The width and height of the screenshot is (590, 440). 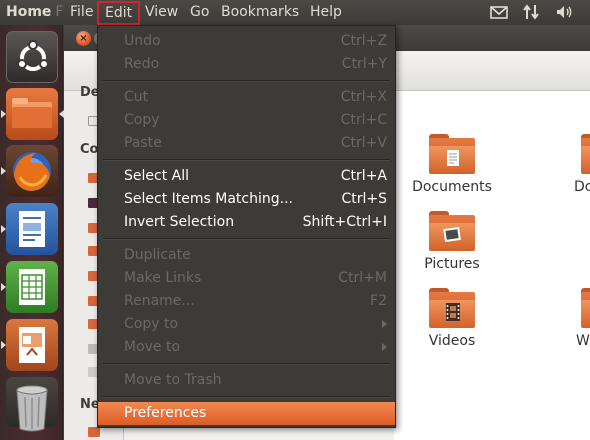 What do you see at coordinates (246, 199) in the screenshot?
I see `menu-item-select-items-matching: Select Items Matching... Ctrl+S` at bounding box center [246, 199].